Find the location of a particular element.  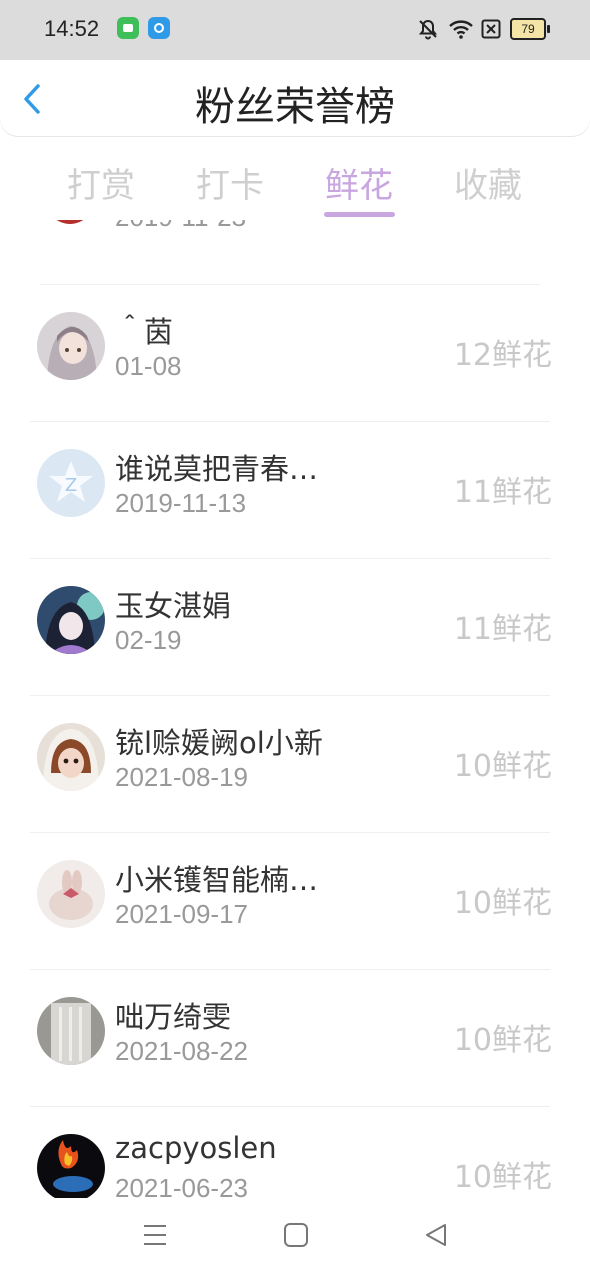

fan-name: zacpyoslen is located at coordinates (196, 1148).